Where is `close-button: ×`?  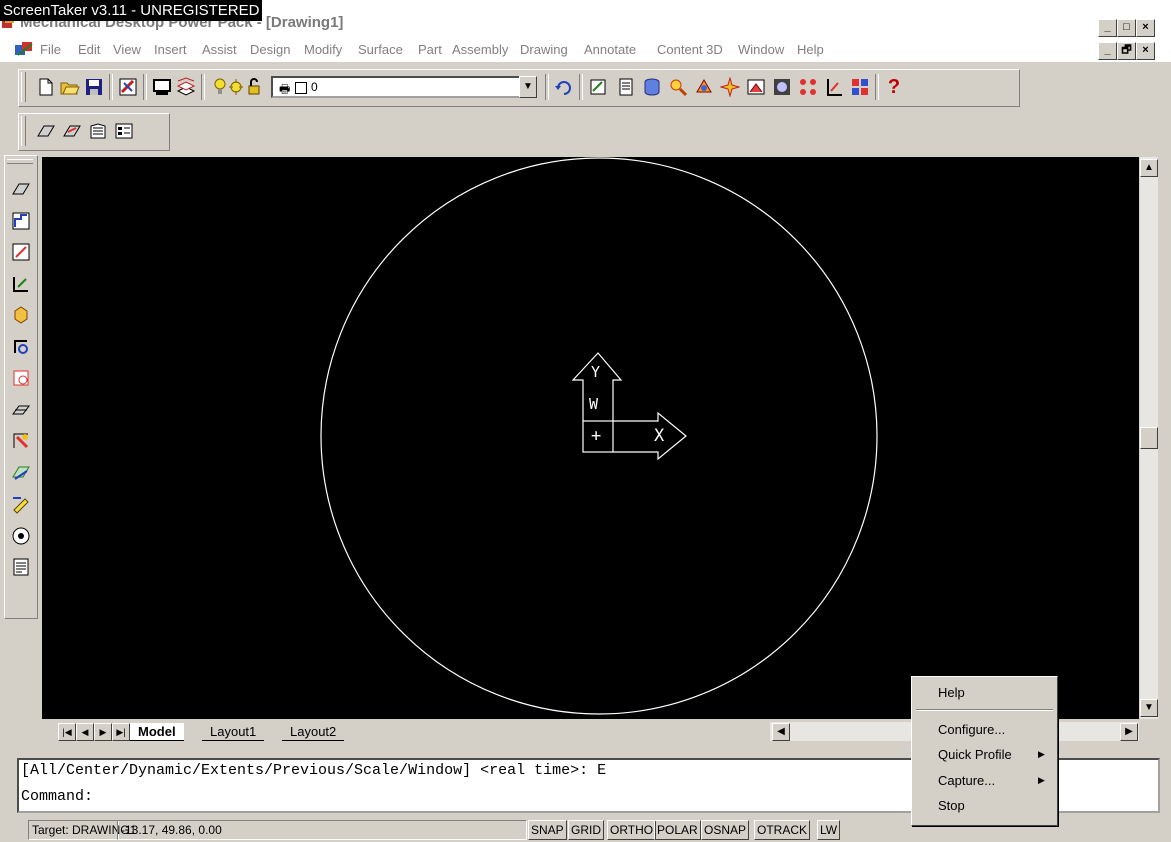
close-button: × is located at coordinates (1145, 28).